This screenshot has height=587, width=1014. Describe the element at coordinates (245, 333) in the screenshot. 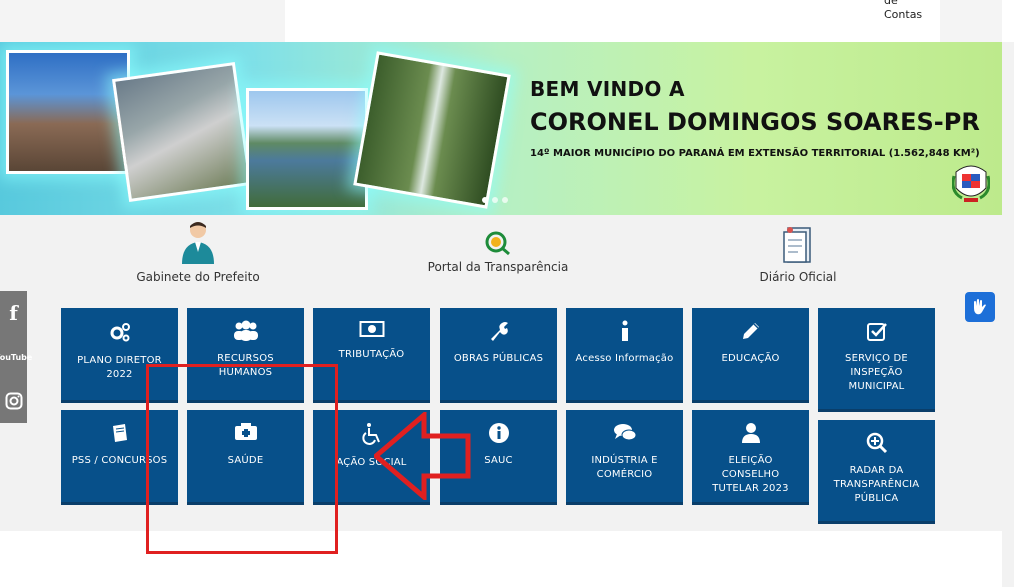

I see `users-icon` at that location.